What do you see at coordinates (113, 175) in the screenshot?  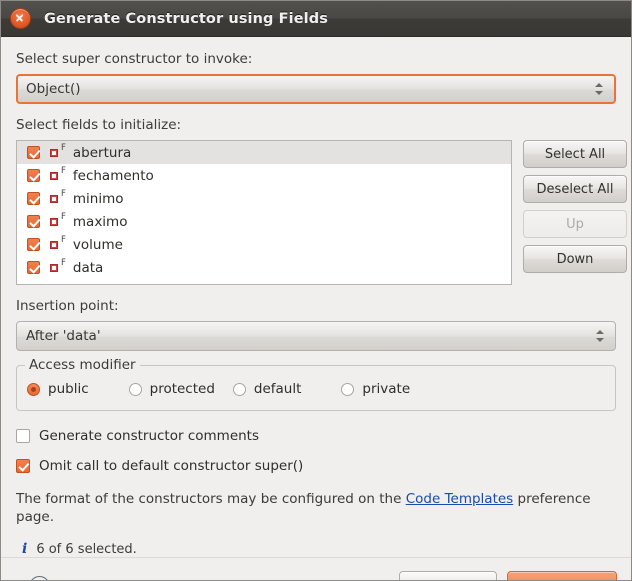 I see `field-name: fechamento` at bounding box center [113, 175].